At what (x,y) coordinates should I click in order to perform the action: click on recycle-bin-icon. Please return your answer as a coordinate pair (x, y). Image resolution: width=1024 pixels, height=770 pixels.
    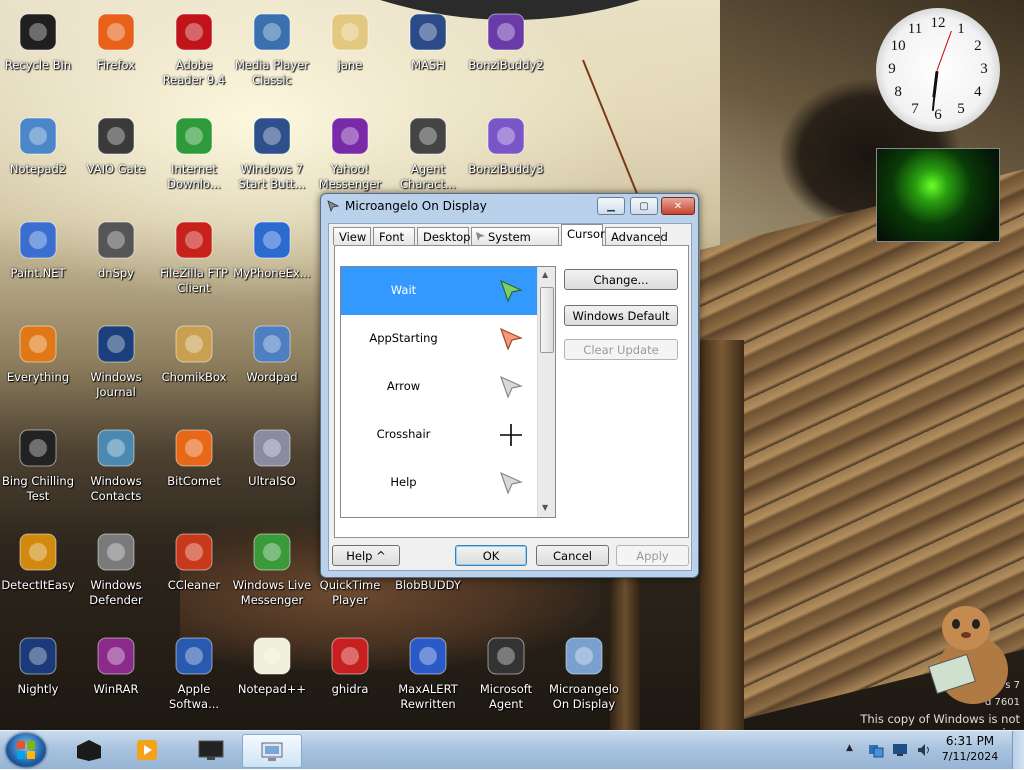
    Looking at the image, I should click on (38, 32).